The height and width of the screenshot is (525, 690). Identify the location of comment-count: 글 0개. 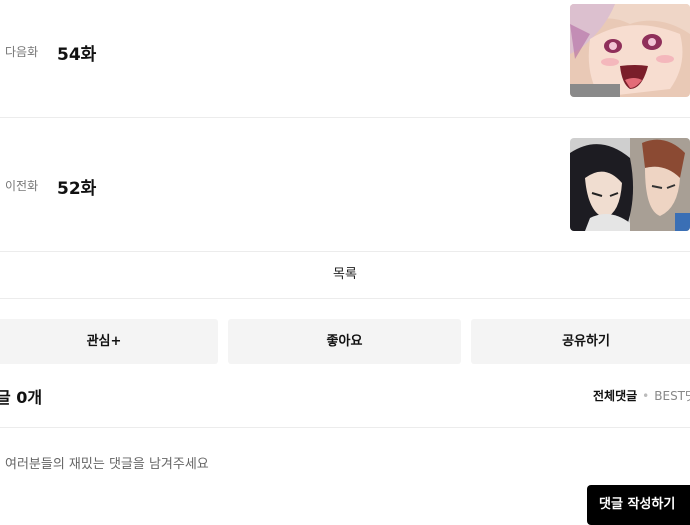
(21, 397).